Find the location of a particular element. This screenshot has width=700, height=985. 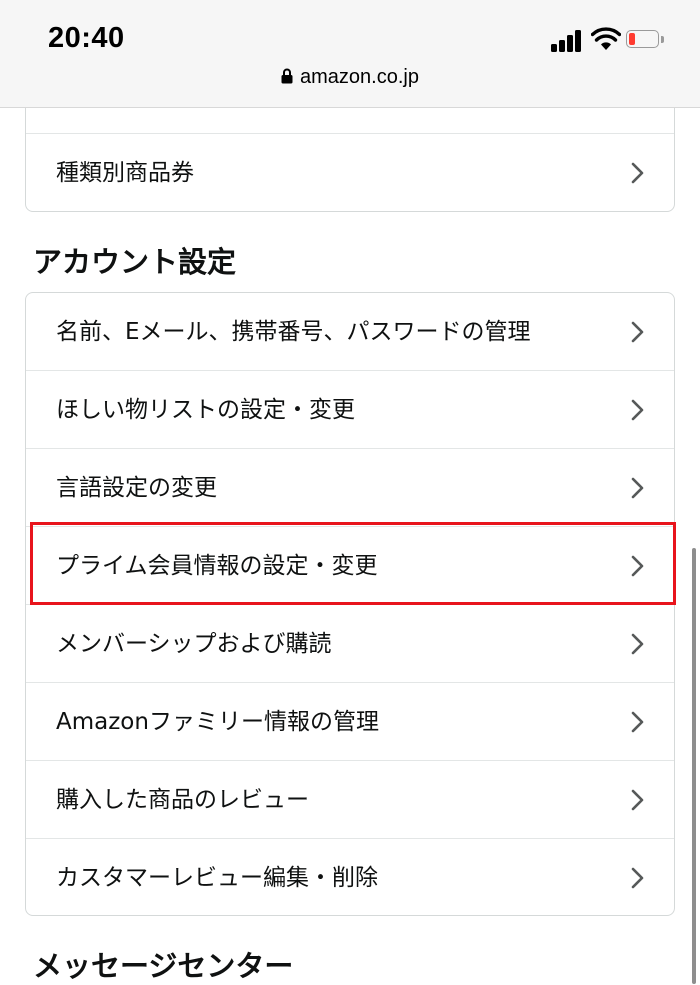

section-heading-account-settings: アカウント設定 is located at coordinates (135, 262).